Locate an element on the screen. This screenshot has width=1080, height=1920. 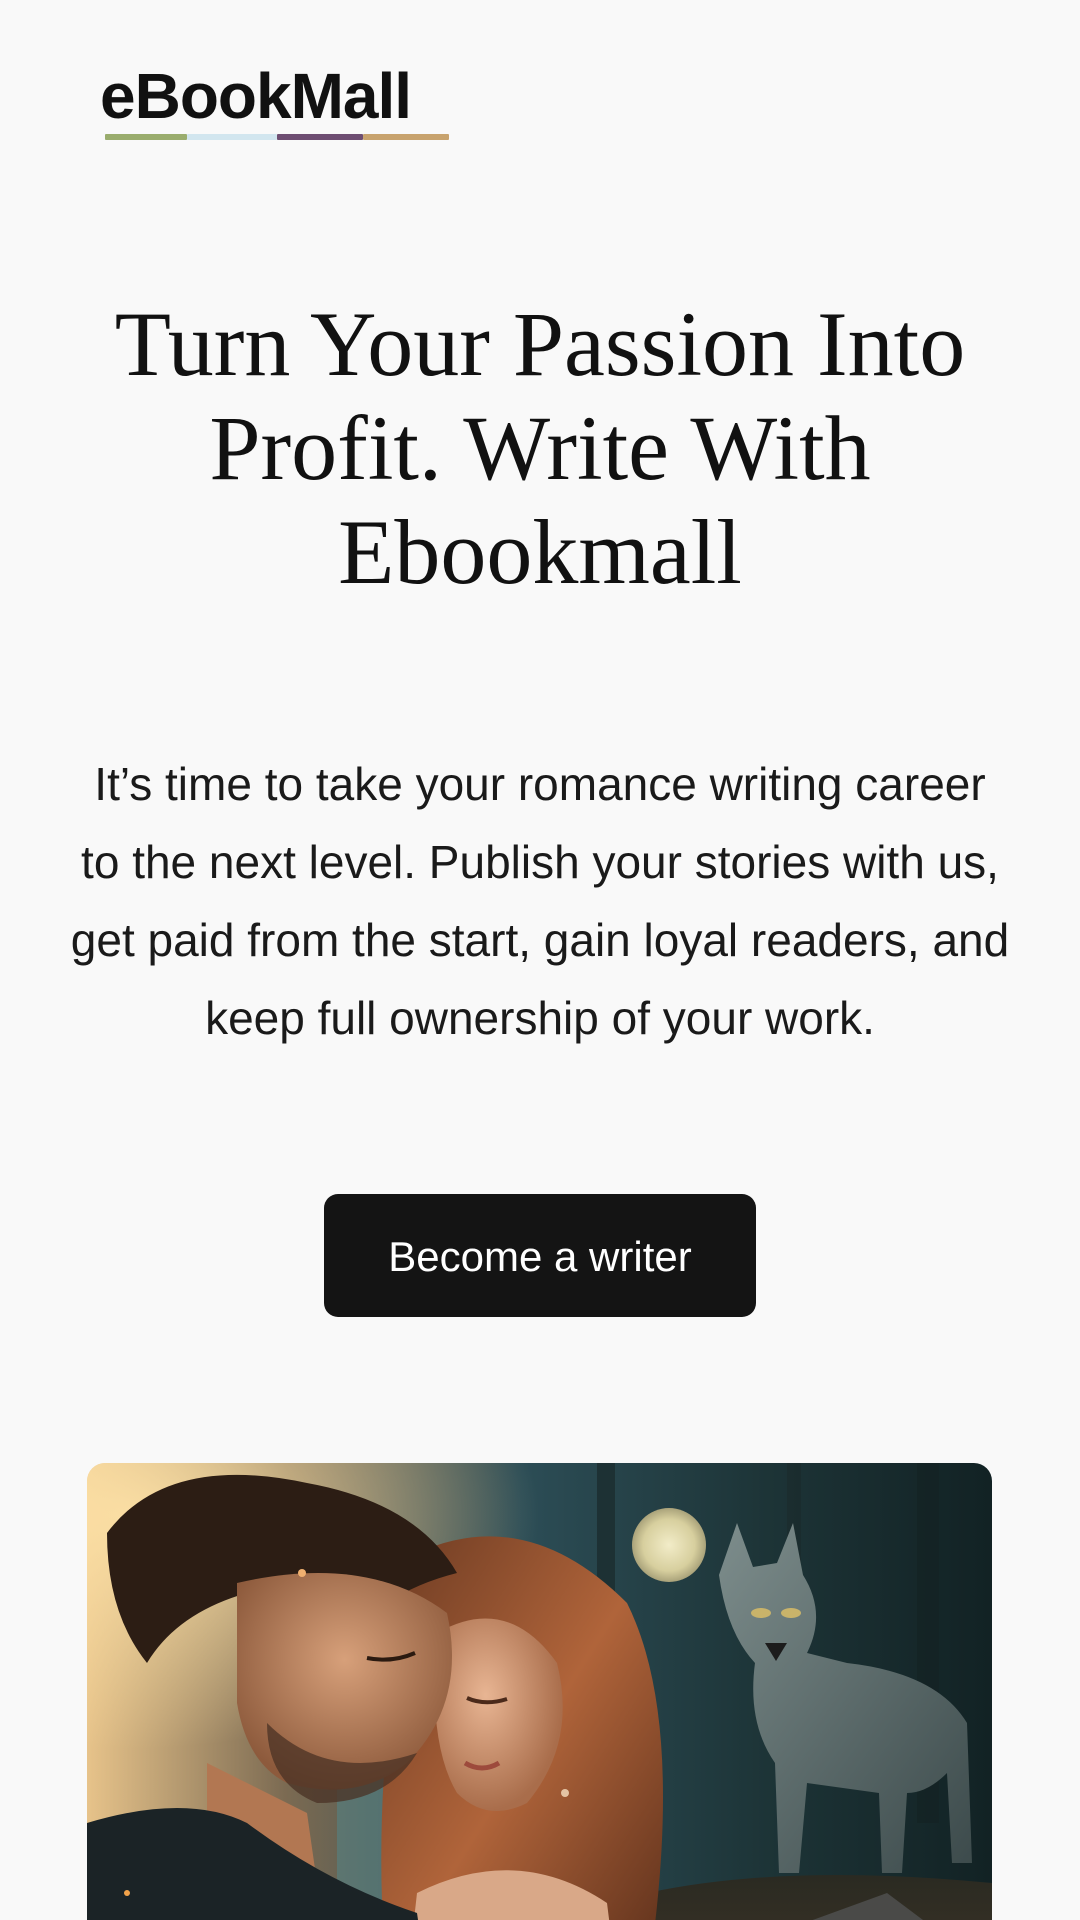
ebookmall-logo: eBookMall is located at coordinates (276, 104).